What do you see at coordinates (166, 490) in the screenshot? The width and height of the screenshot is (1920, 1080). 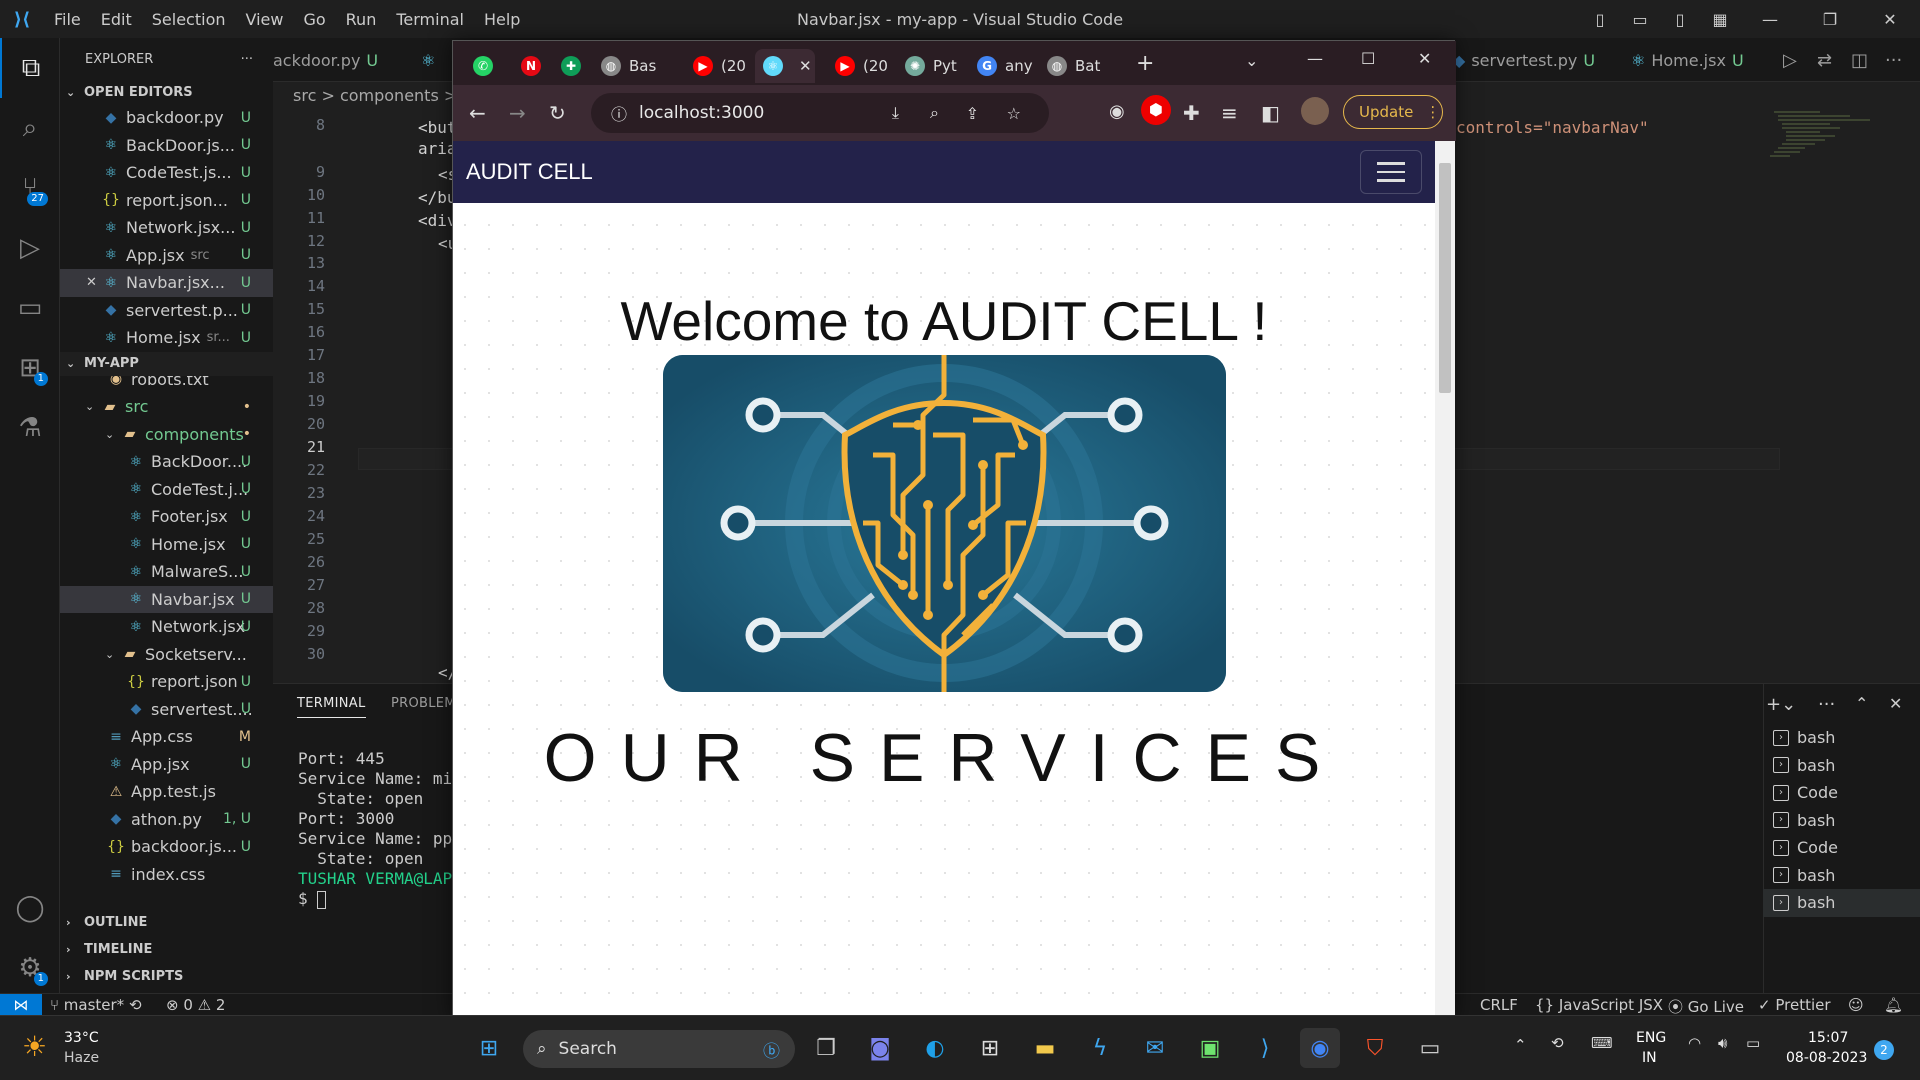 I see `tree-file: ⚛ CodeTest.j... U` at bounding box center [166, 490].